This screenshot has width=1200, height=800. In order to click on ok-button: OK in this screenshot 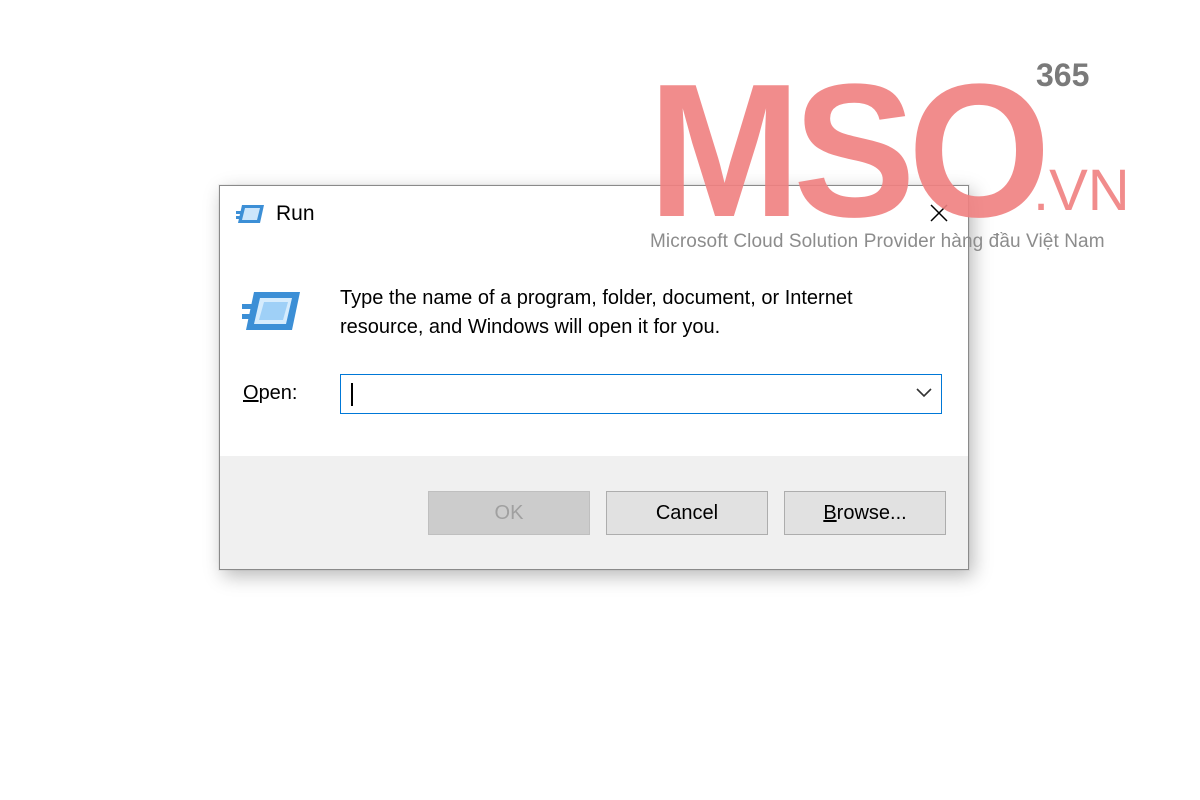, I will do `click(509, 513)`.